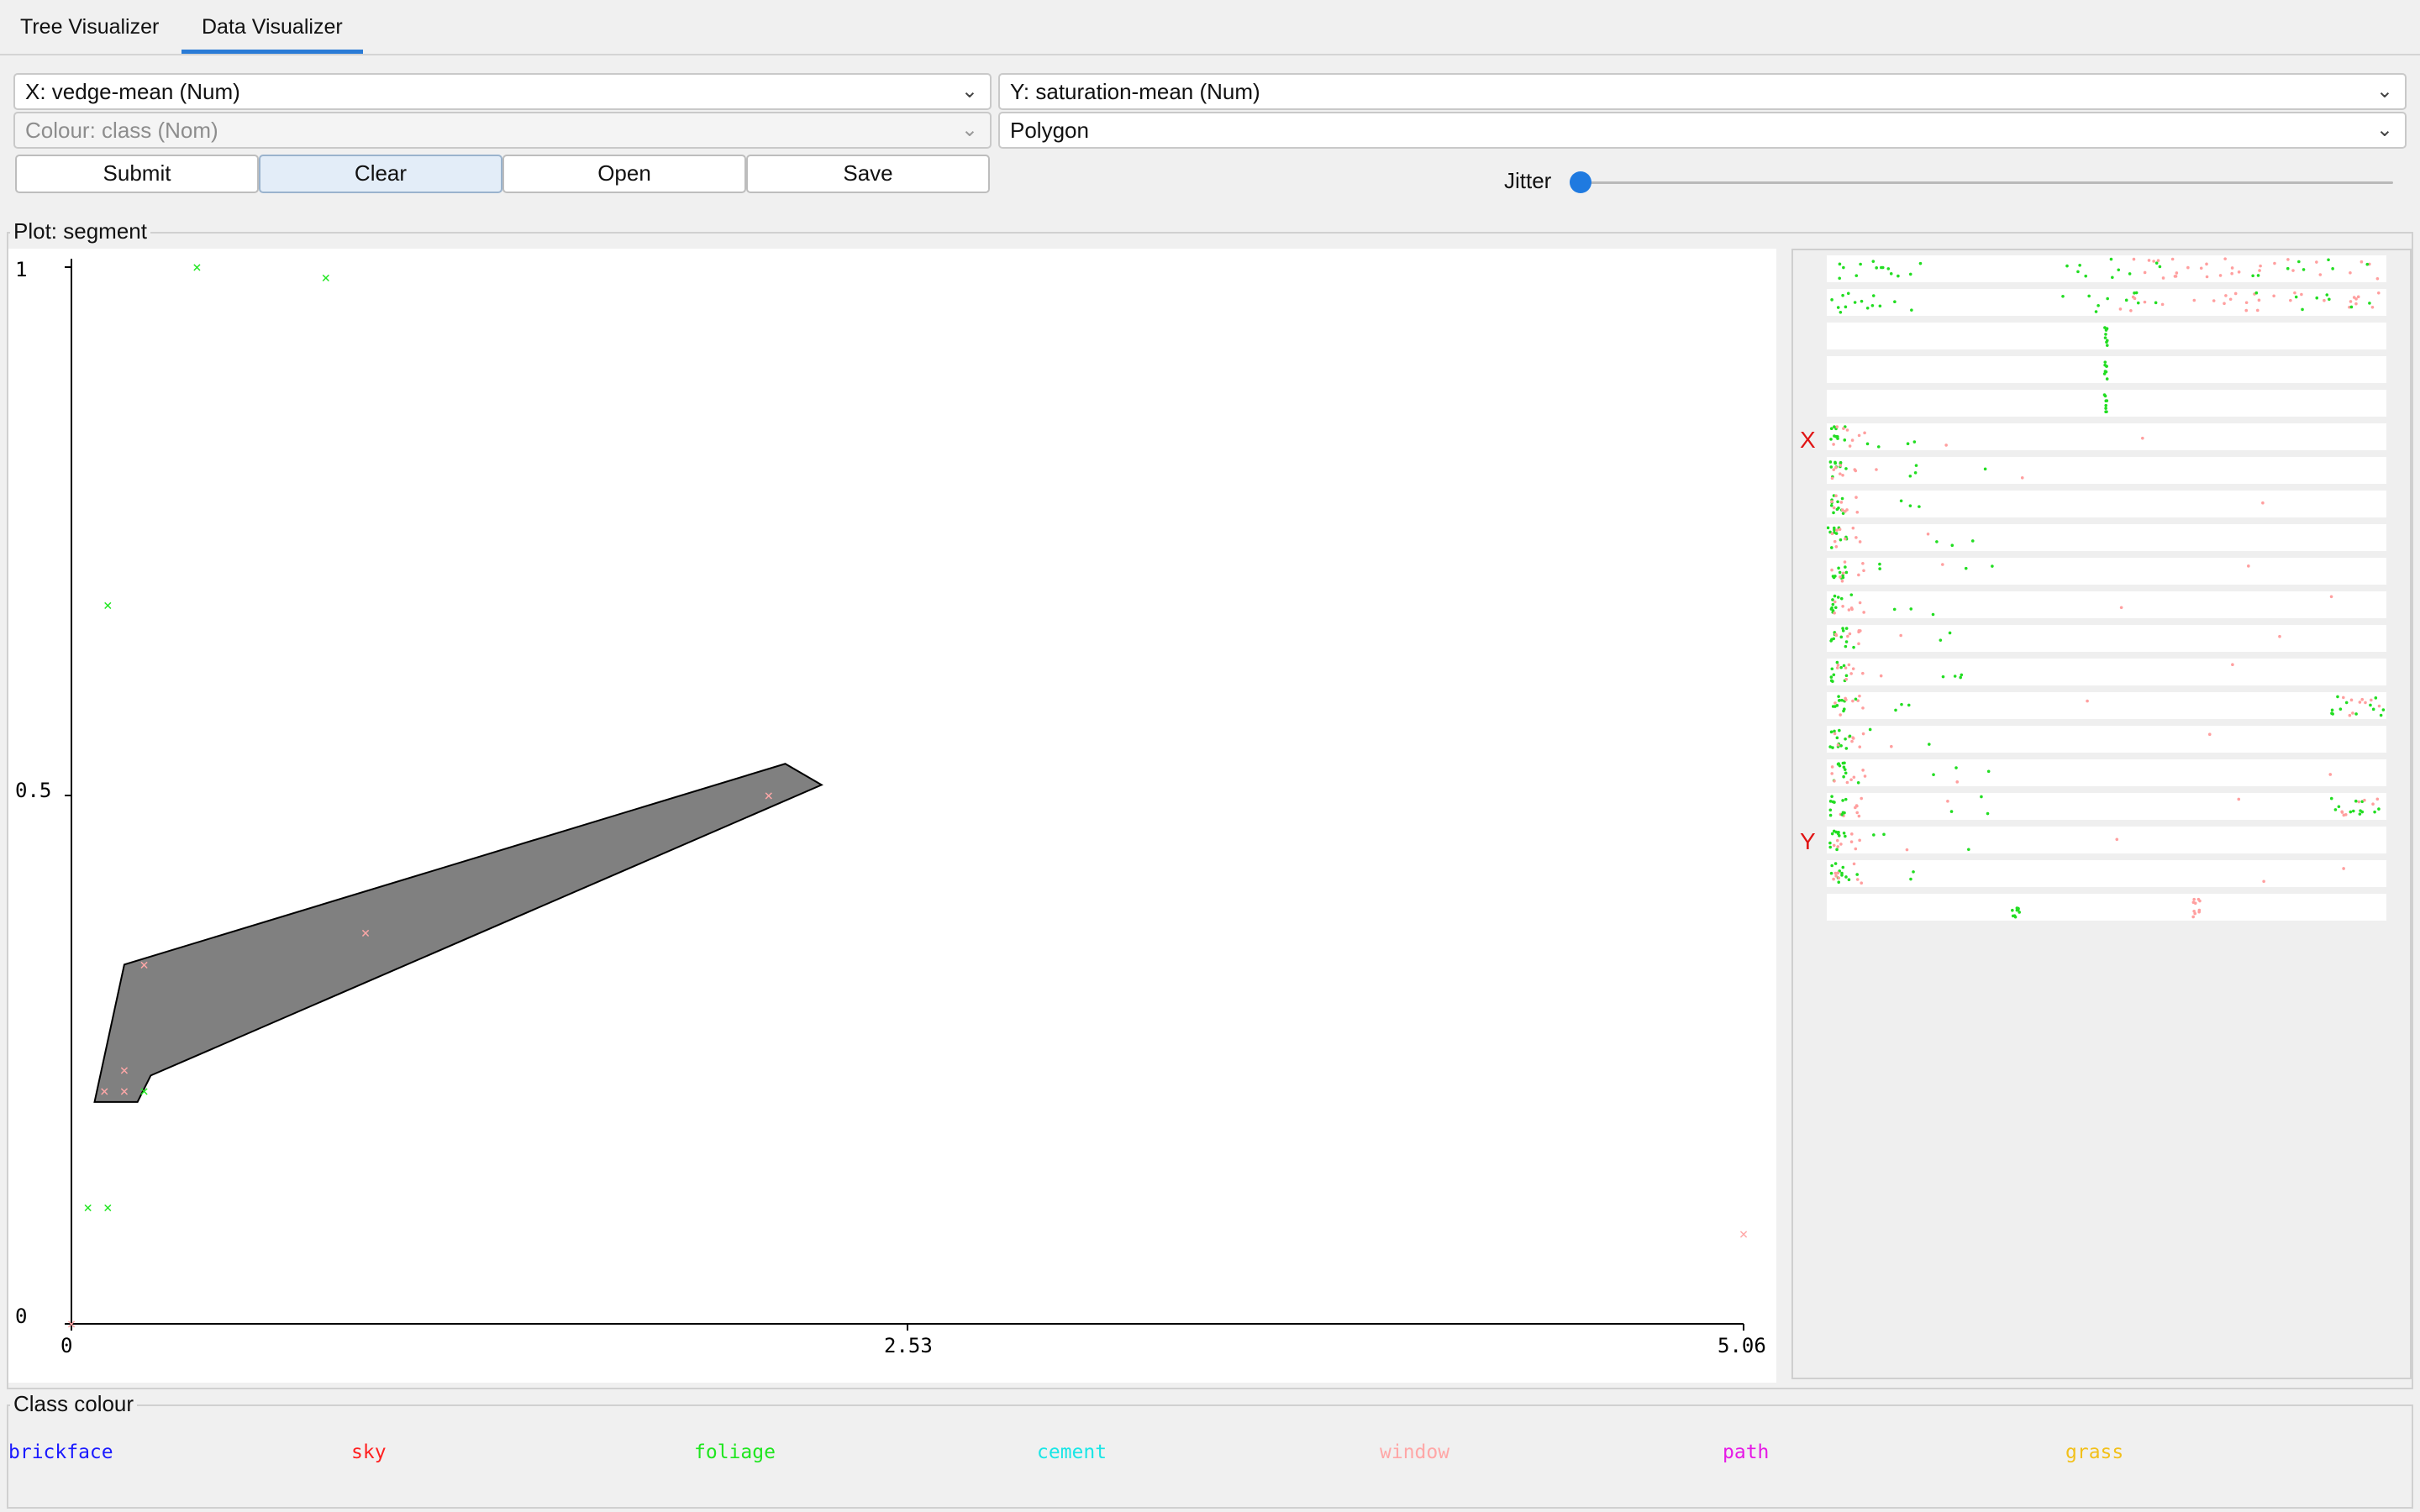 The height and width of the screenshot is (1512, 2420). Describe the element at coordinates (1703, 91) in the screenshot. I see `y-axis-select: Y: saturation-mean (Num) ⌄` at that location.